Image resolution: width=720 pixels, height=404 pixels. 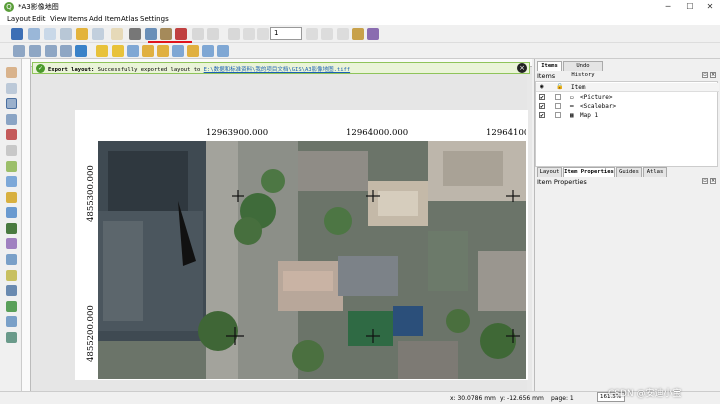 What do you see at coordinates (549, 66) in the screenshot?
I see `tab-items: Items` at bounding box center [549, 66].